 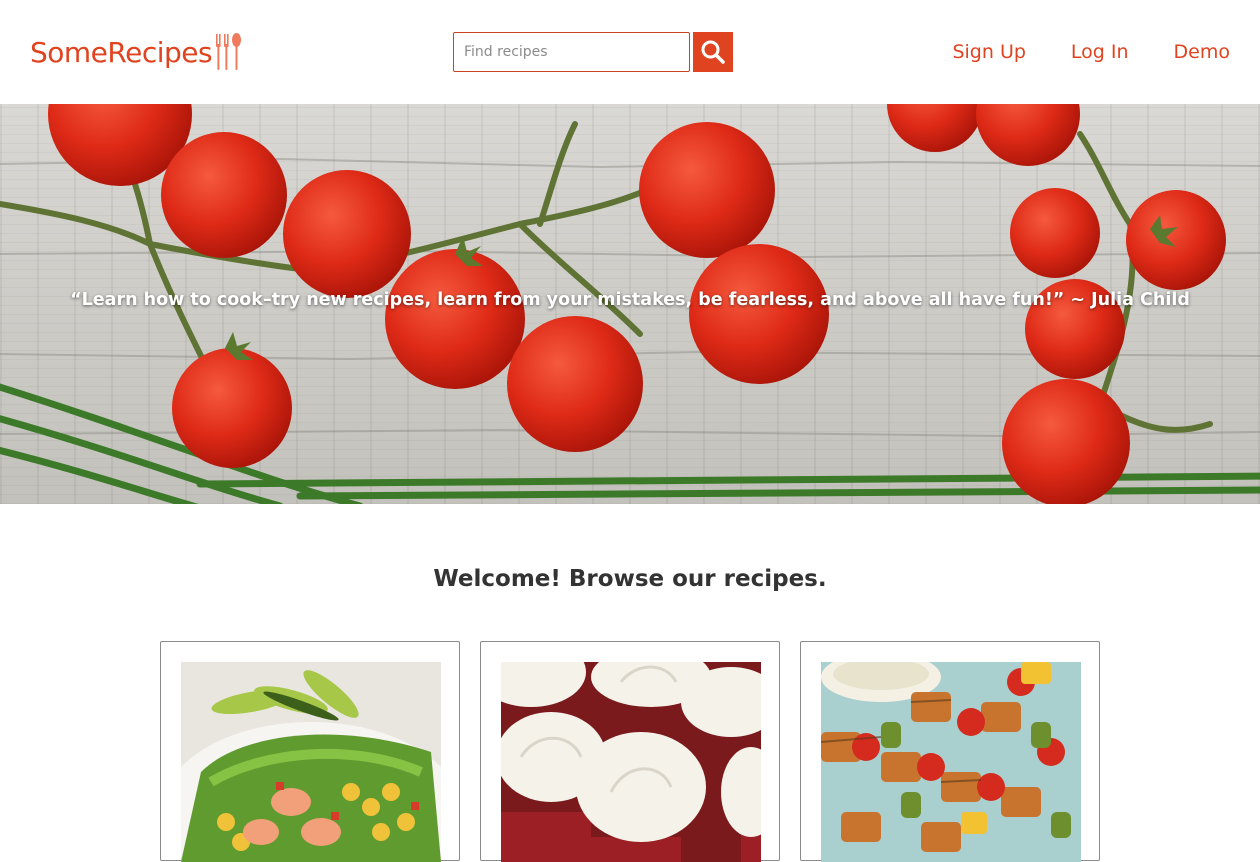 I want to click on recipe-image-grilled-skewers, so click(x=951, y=762).